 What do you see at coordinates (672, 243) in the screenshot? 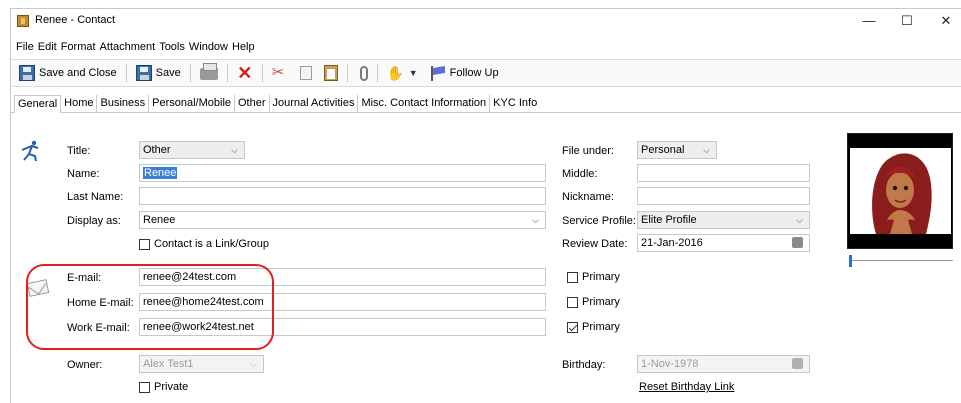
I see `review-date-value: 21-Jan-2016` at bounding box center [672, 243].